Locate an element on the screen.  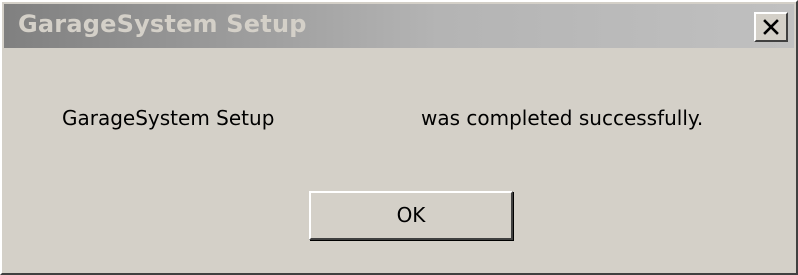
window-title: GarageSystem Setup is located at coordinates (162, 24).